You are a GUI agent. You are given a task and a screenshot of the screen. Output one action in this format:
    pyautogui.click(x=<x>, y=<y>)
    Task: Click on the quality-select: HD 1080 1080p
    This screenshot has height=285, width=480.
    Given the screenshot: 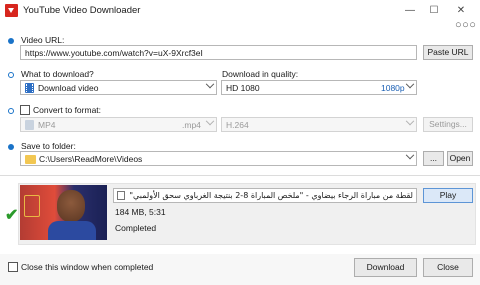 What is the action you would take?
    pyautogui.click(x=319, y=87)
    